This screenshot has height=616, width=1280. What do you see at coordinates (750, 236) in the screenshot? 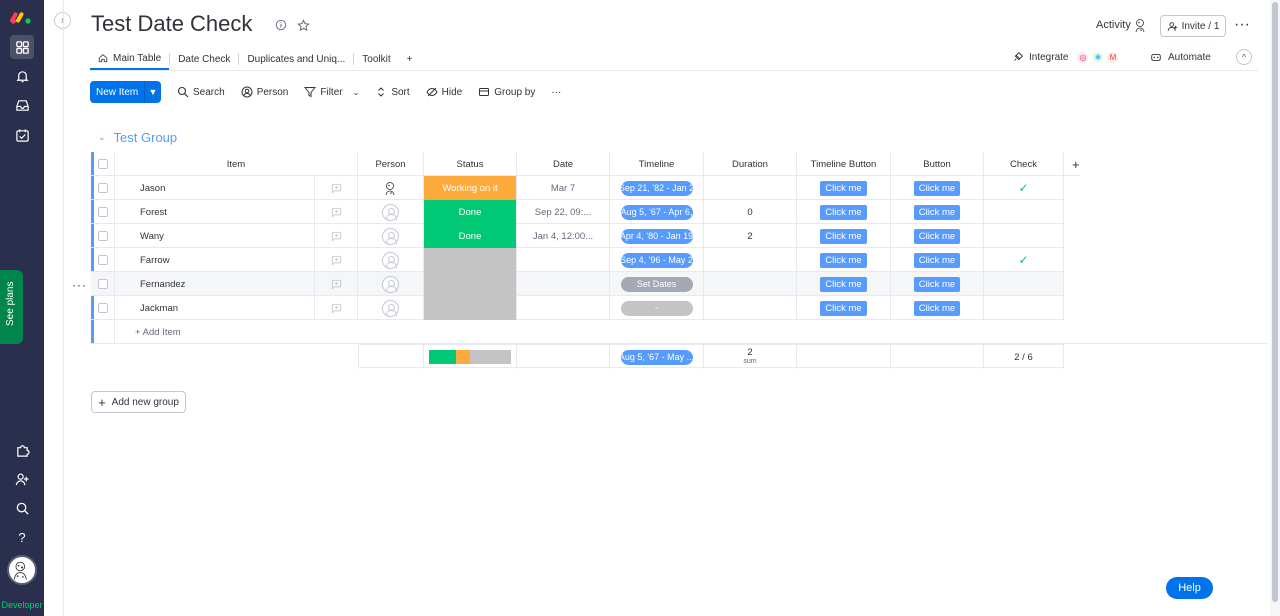
I see `duration-cell: 2` at bounding box center [750, 236].